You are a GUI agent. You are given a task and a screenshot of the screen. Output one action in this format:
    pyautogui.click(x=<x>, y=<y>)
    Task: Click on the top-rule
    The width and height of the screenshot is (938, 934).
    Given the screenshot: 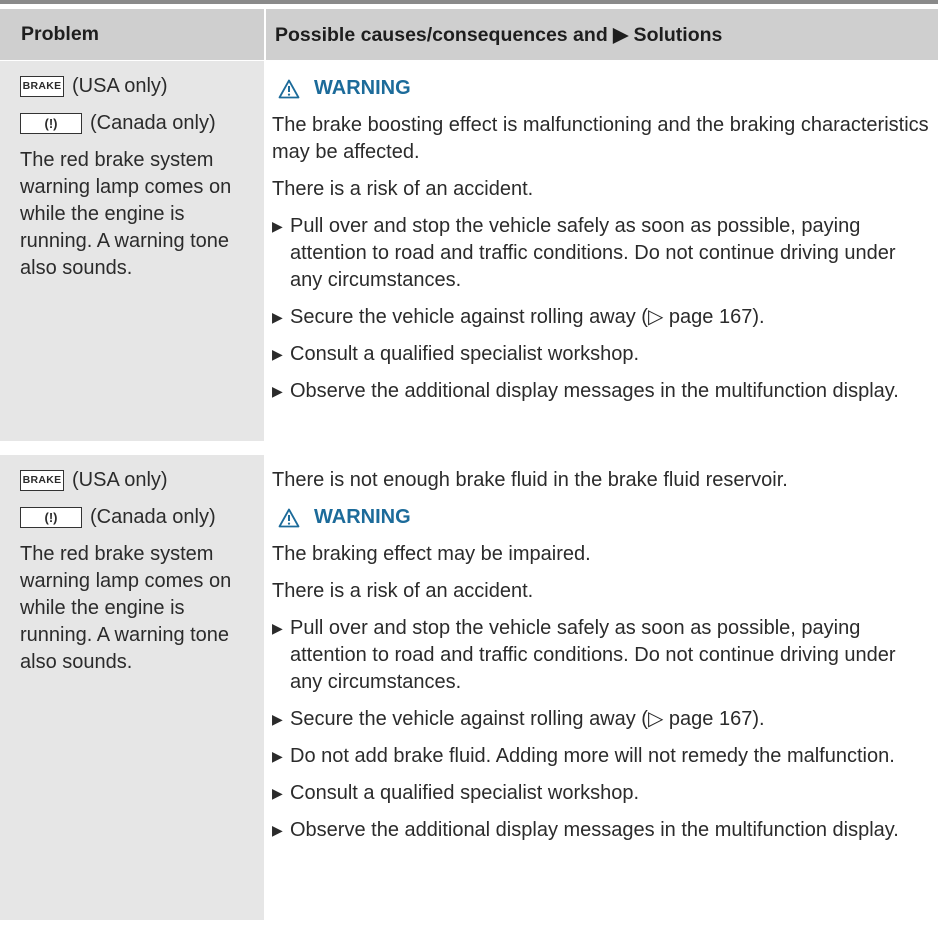 What is the action you would take?
    pyautogui.click(x=469, y=2)
    